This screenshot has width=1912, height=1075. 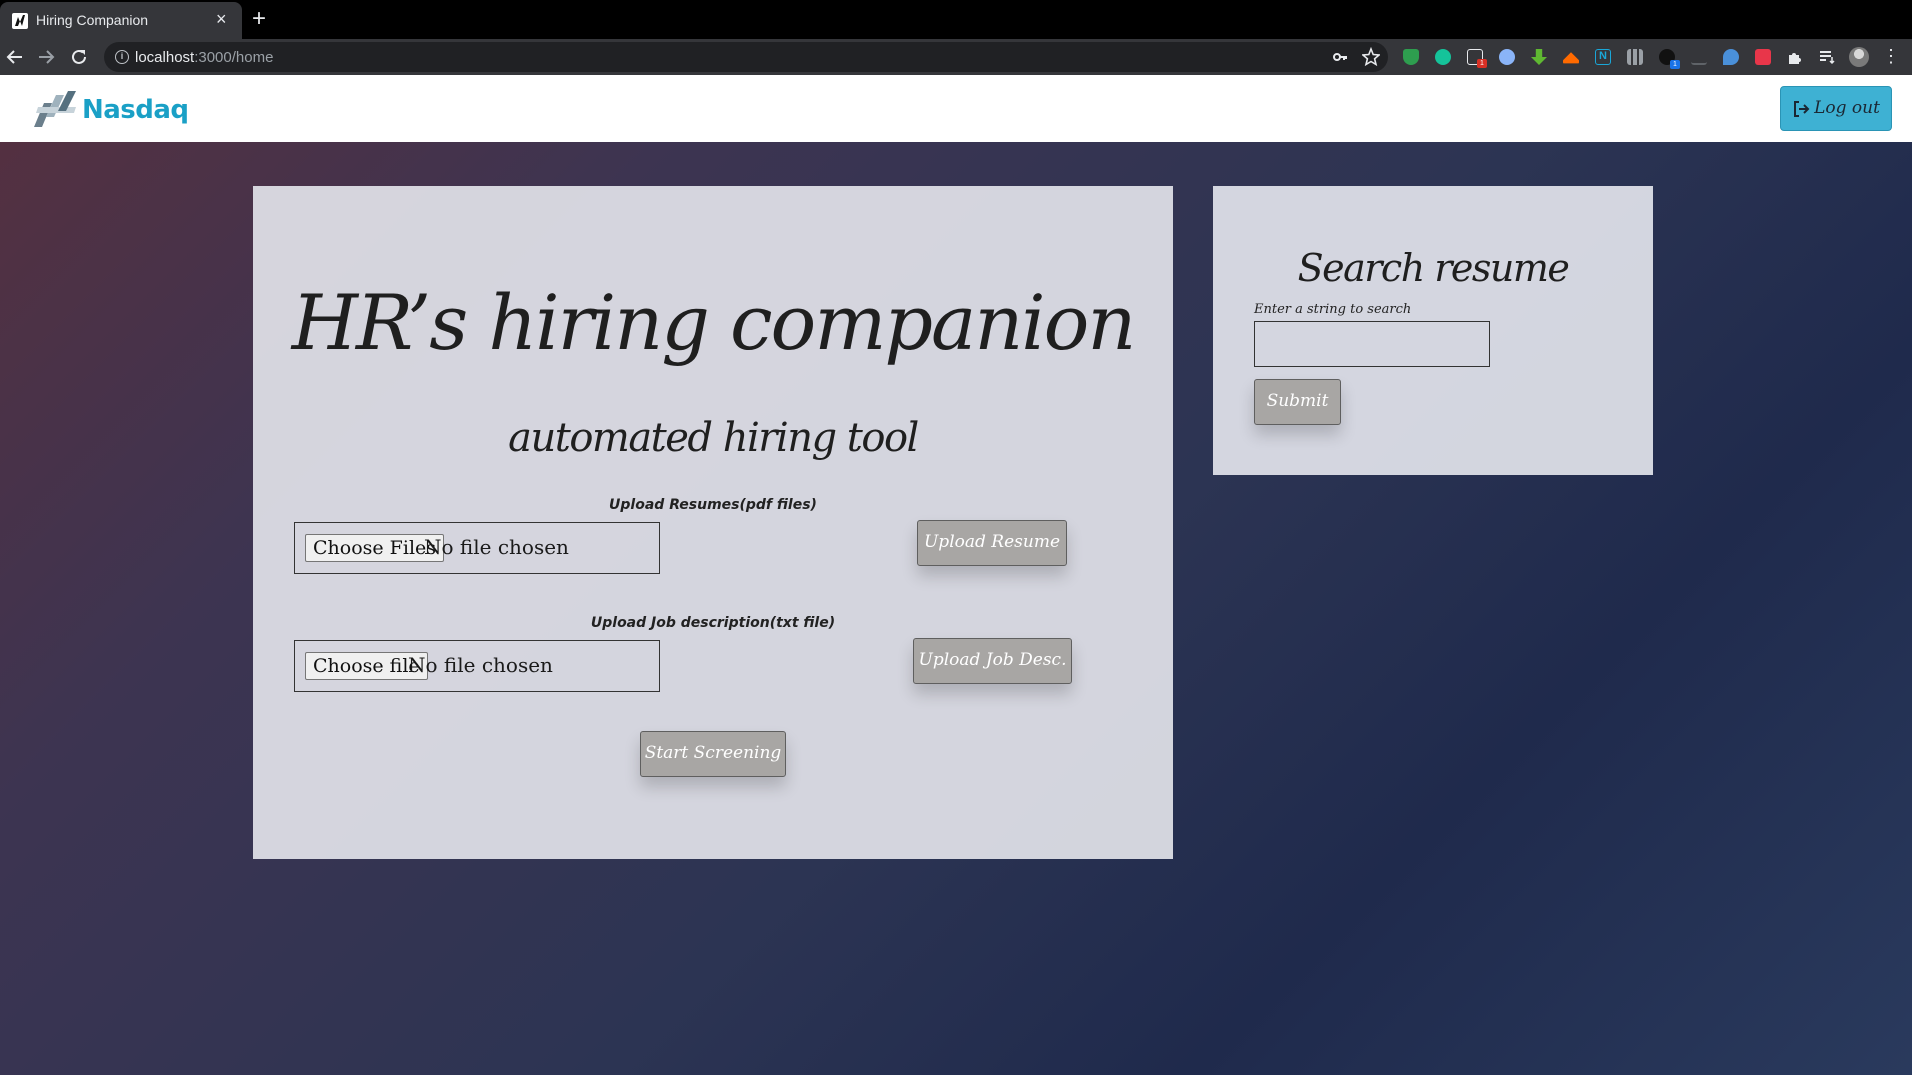 What do you see at coordinates (1847, 108) in the screenshot?
I see `logout-label: Log out` at bounding box center [1847, 108].